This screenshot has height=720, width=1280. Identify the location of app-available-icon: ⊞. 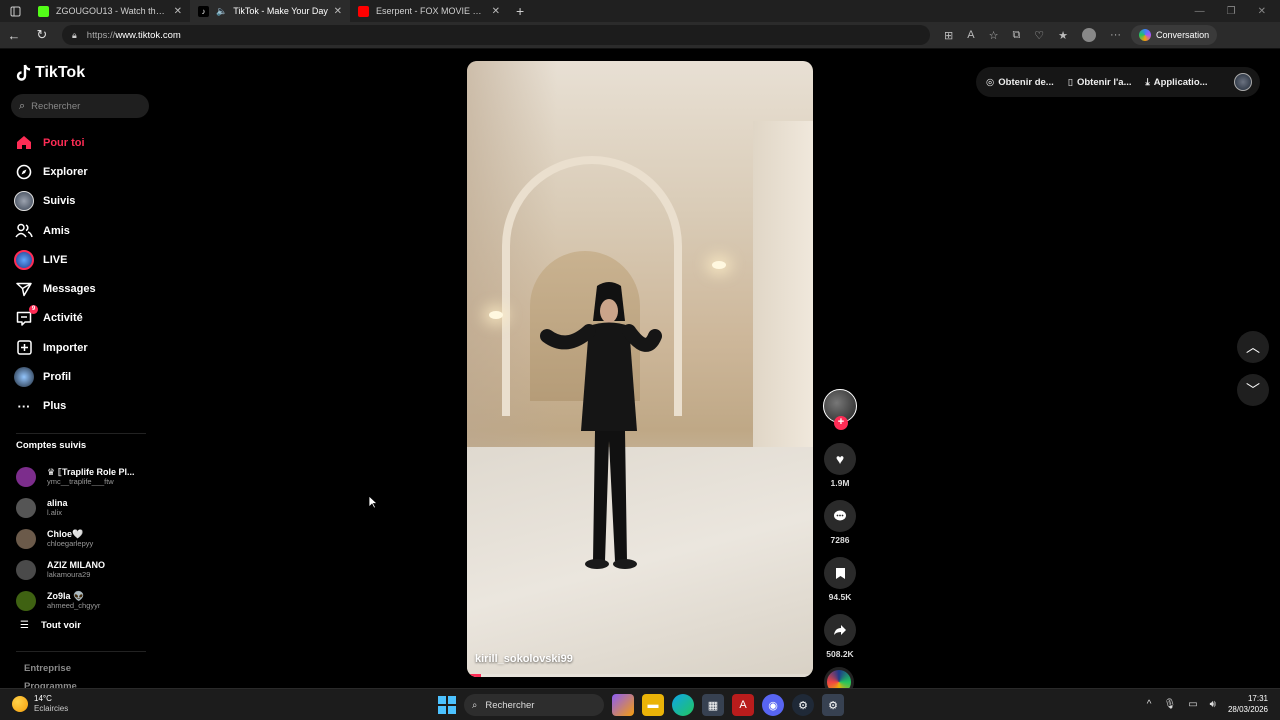
(948, 35).